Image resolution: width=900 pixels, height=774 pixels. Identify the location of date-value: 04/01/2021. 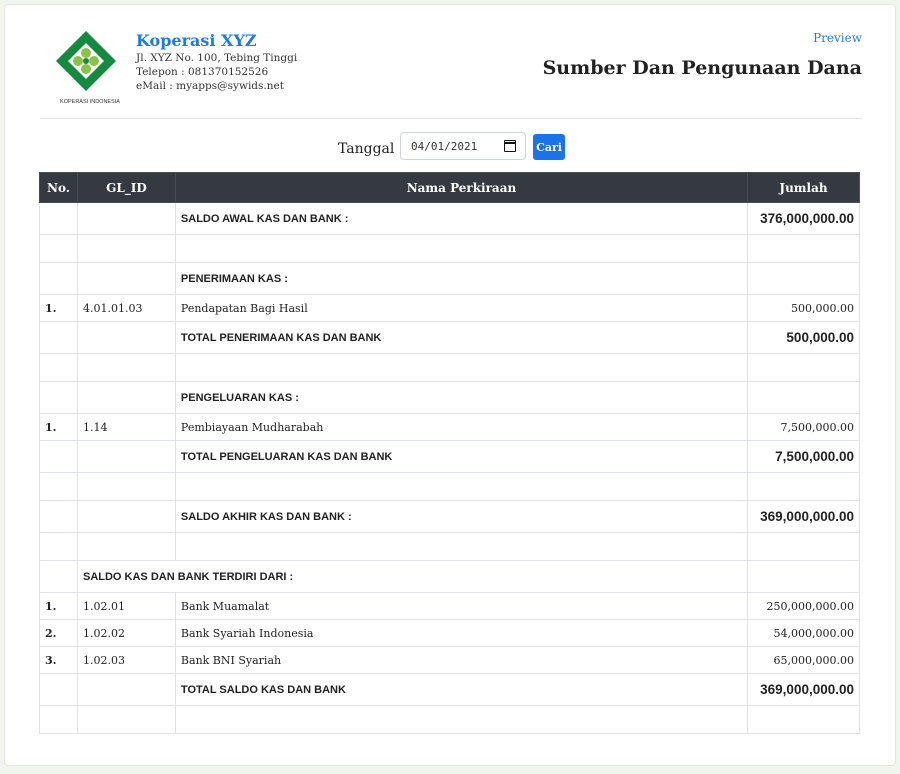
(444, 146).